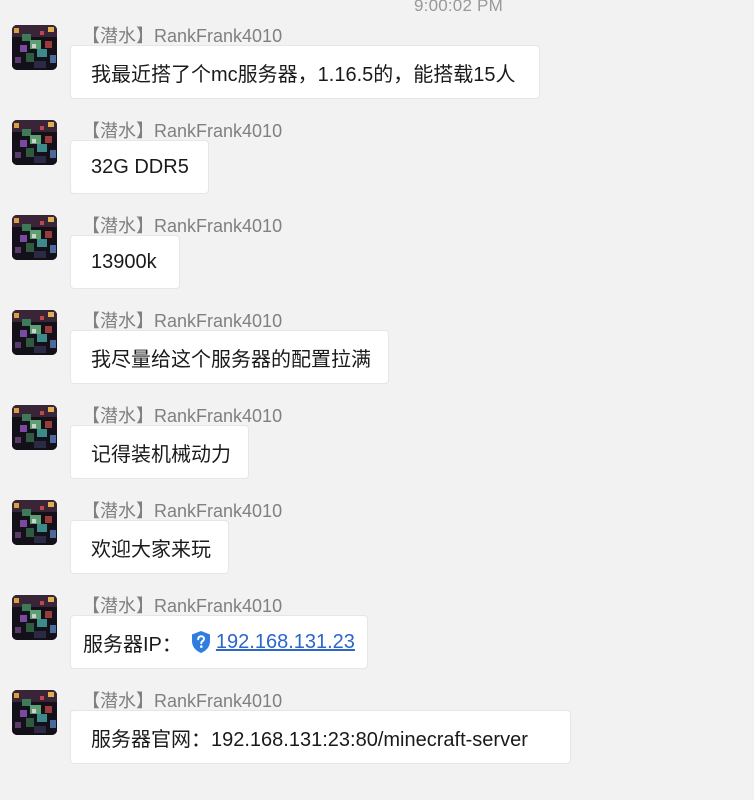 This screenshot has height=800, width=754. I want to click on message-bubble: 我尽量给这个服务器的配置拉满, so click(229, 357).